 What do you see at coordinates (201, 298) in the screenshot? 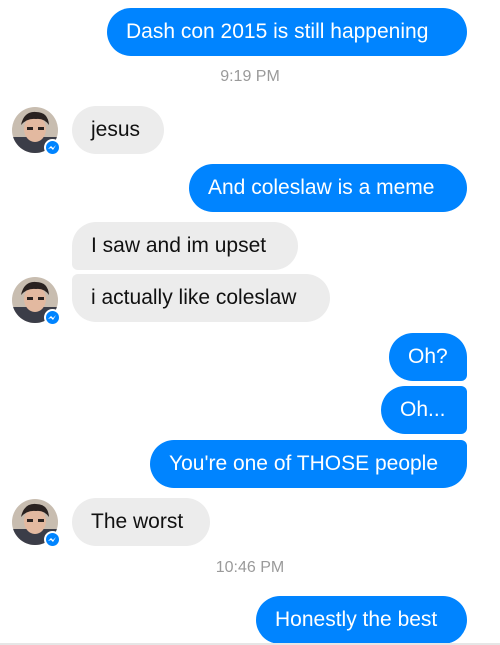
I see `message-bubble-incoming: i actually like coleslaw` at bounding box center [201, 298].